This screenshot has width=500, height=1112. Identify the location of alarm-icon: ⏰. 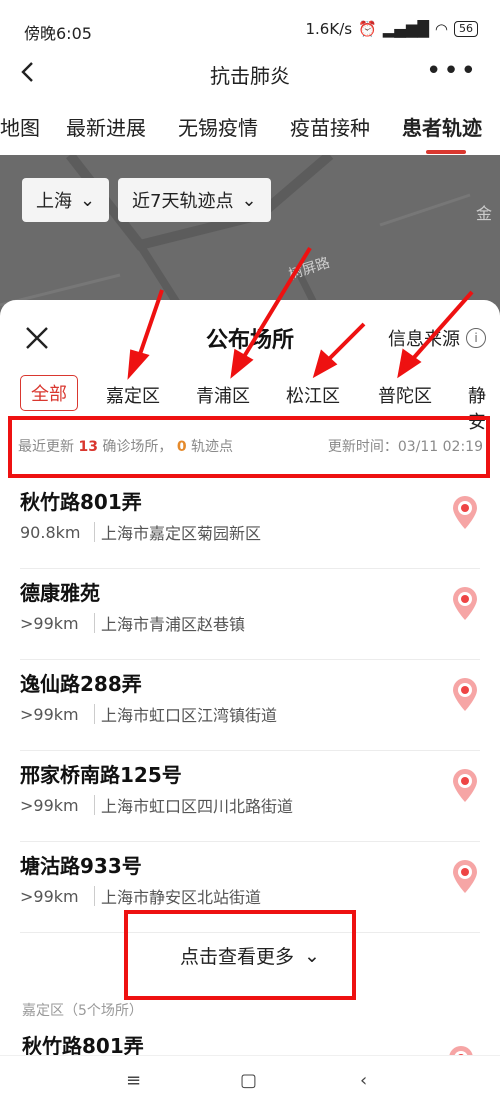
(367, 29).